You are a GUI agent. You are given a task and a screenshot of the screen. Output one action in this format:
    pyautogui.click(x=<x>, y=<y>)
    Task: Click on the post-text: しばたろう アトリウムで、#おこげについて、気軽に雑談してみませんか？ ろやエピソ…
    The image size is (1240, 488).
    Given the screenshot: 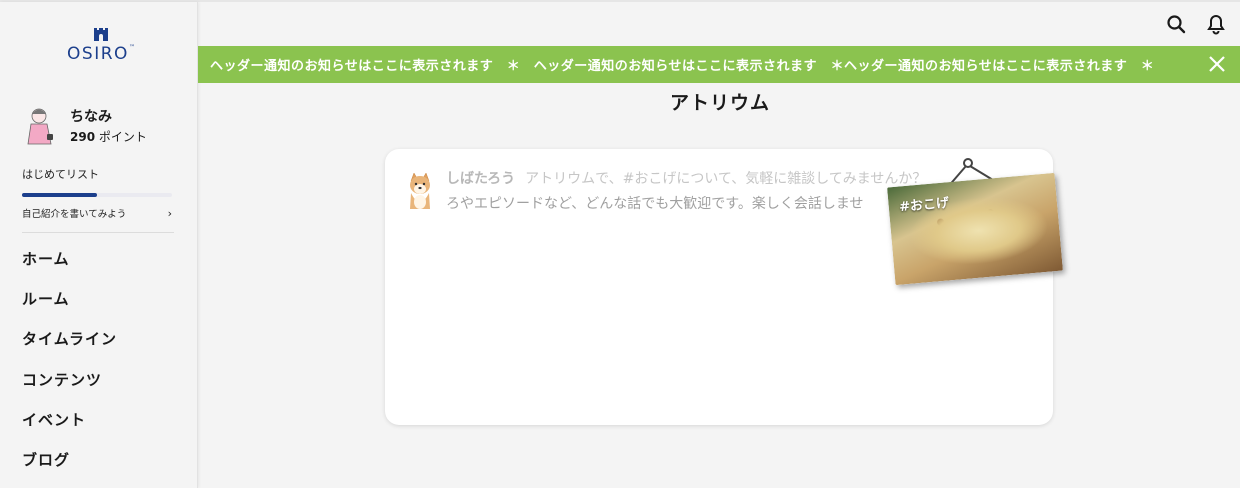 What is the action you would take?
    pyautogui.click(x=701, y=192)
    